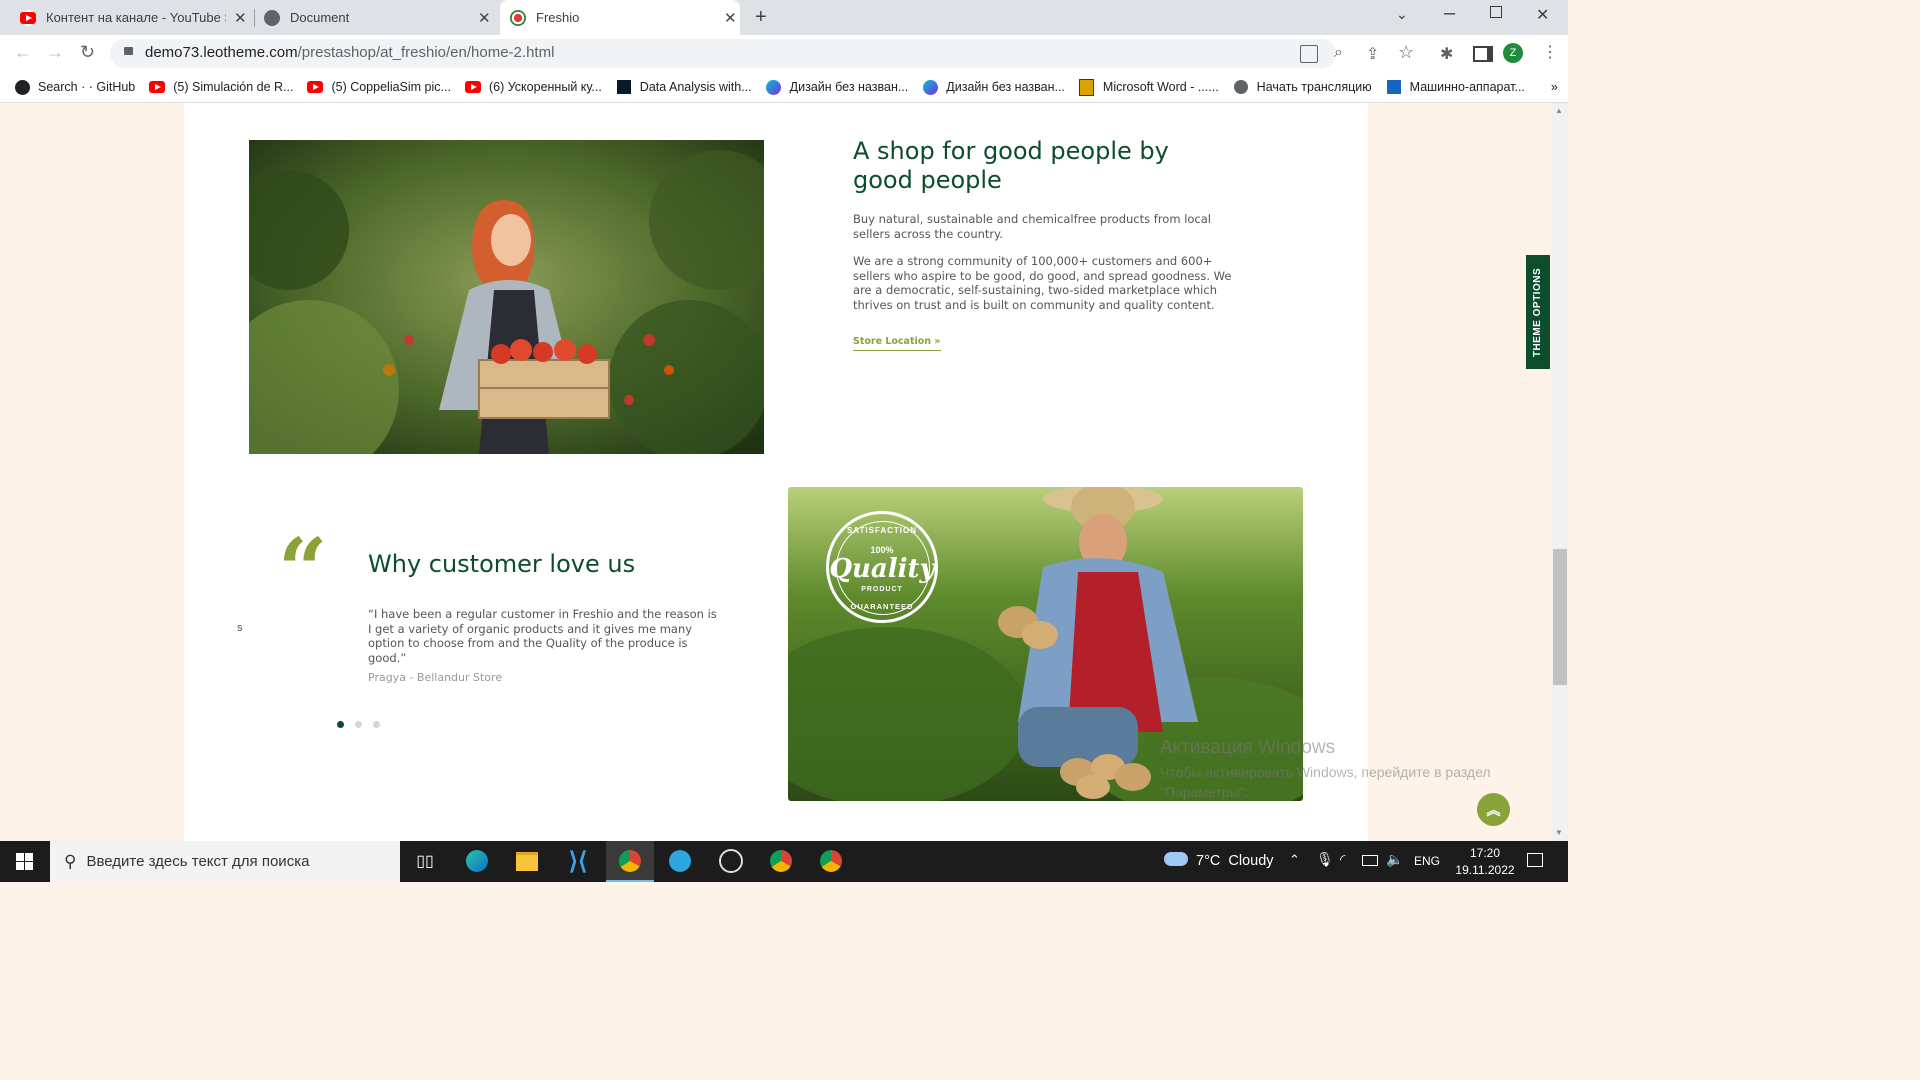  I want to click on bookmark-label: Начать трансляцию, so click(1314, 87).